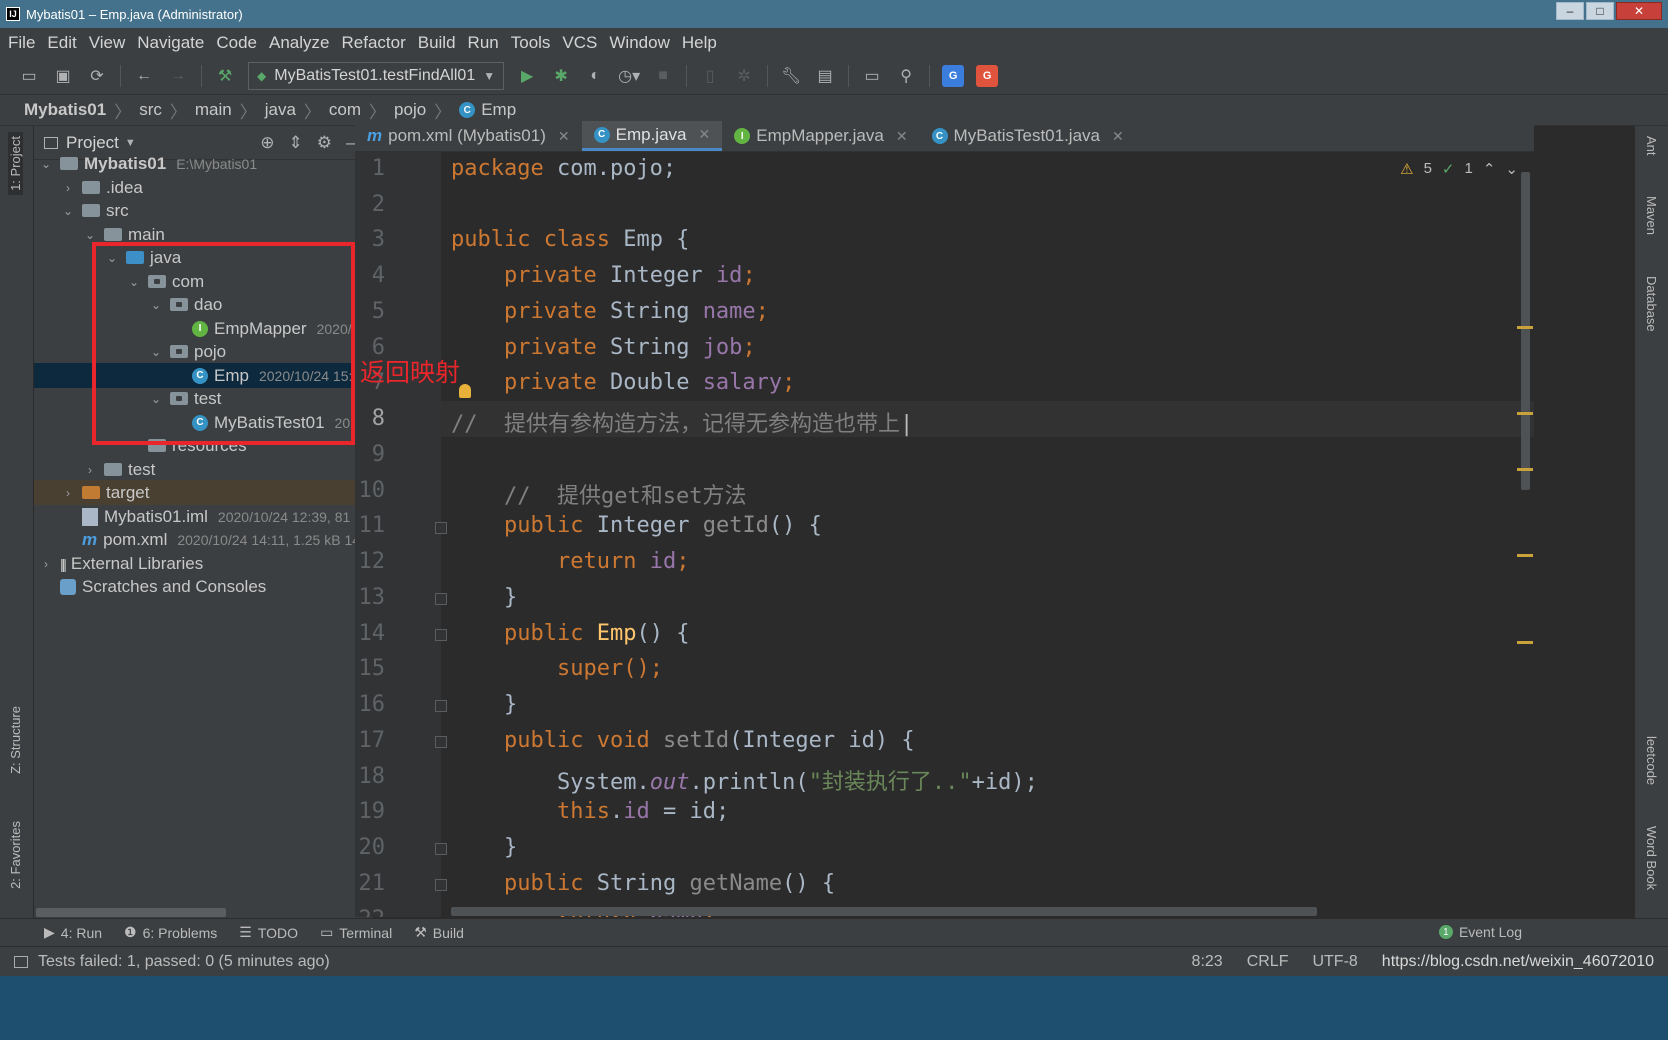 This screenshot has height=1040, width=1668. What do you see at coordinates (1651, 215) in the screenshot?
I see `tab-maven: Maven` at bounding box center [1651, 215].